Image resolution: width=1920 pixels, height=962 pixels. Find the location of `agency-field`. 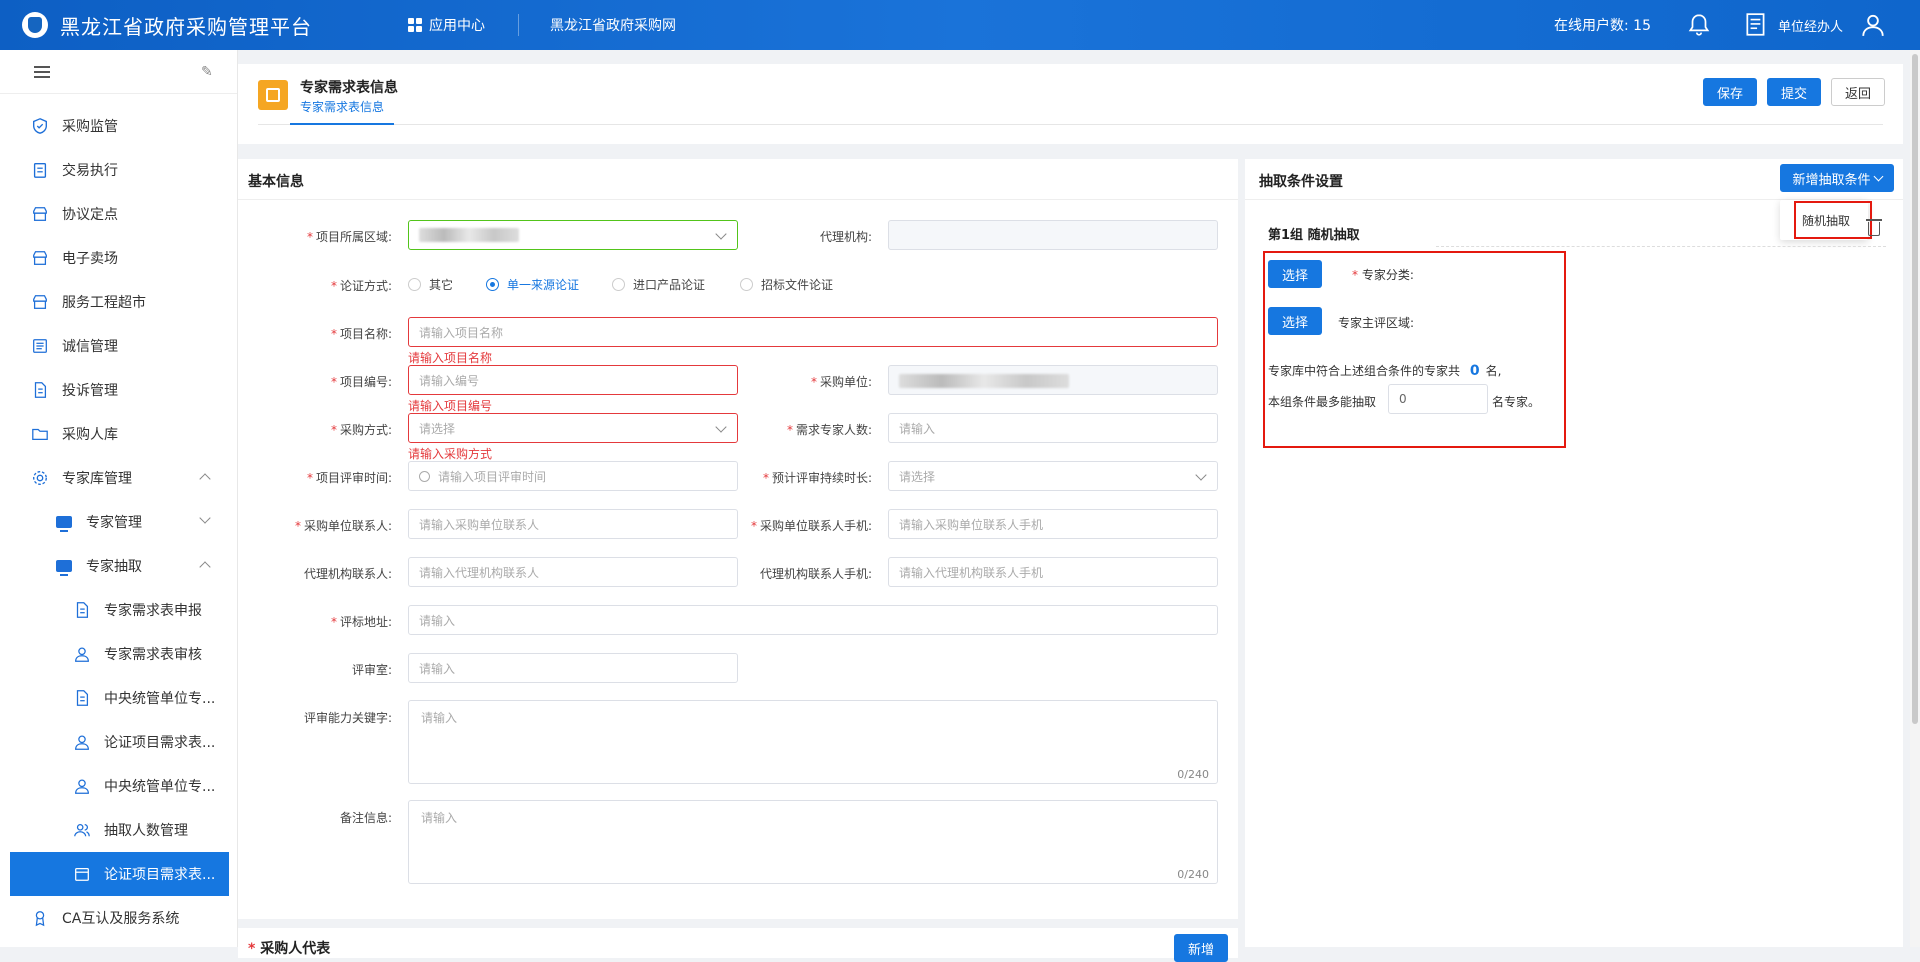

agency-field is located at coordinates (1053, 235).